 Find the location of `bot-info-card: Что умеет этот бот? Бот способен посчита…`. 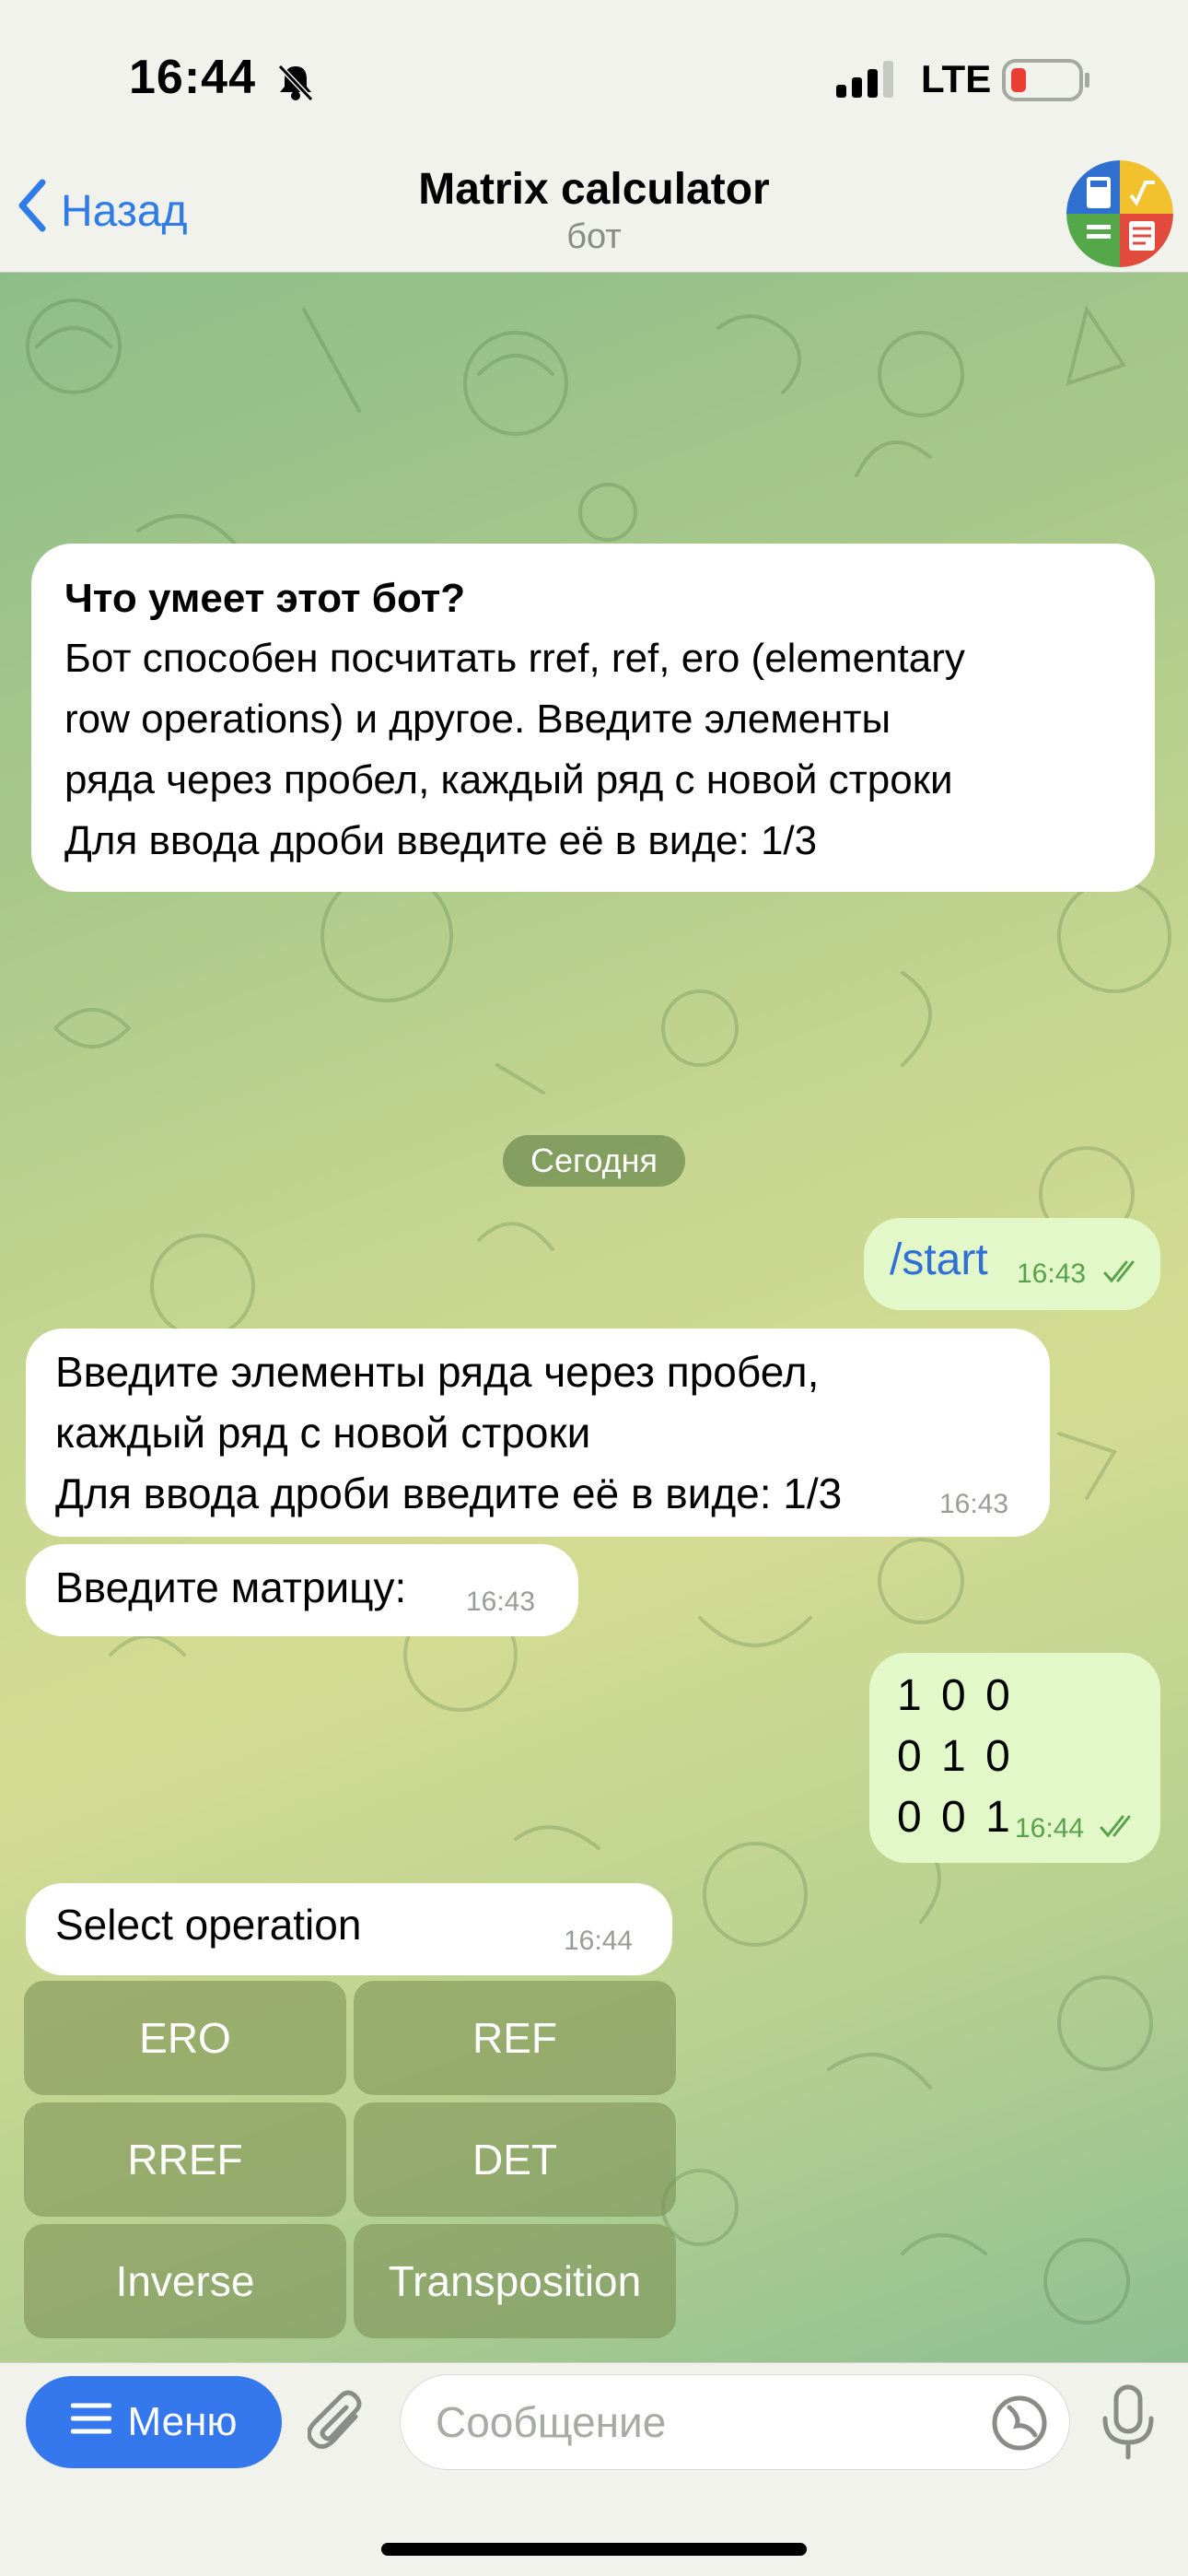

bot-info-card: Что умеет этот бот? Бот способен посчита… is located at coordinates (593, 718).